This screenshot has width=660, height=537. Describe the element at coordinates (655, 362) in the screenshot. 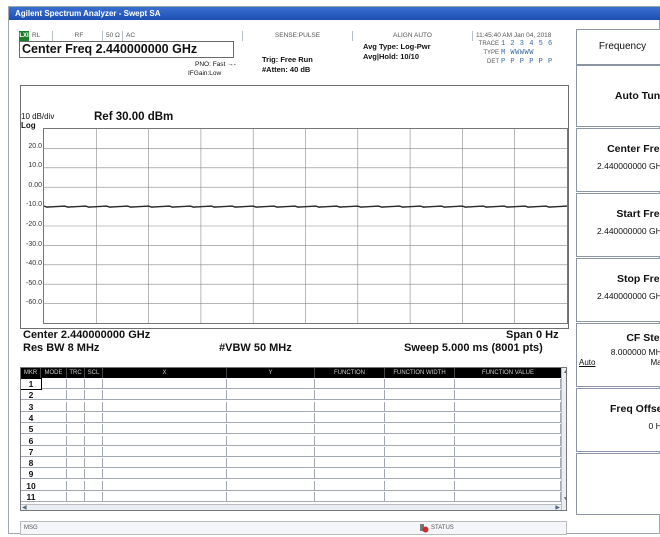

I see `cf-step-man: Man` at that location.